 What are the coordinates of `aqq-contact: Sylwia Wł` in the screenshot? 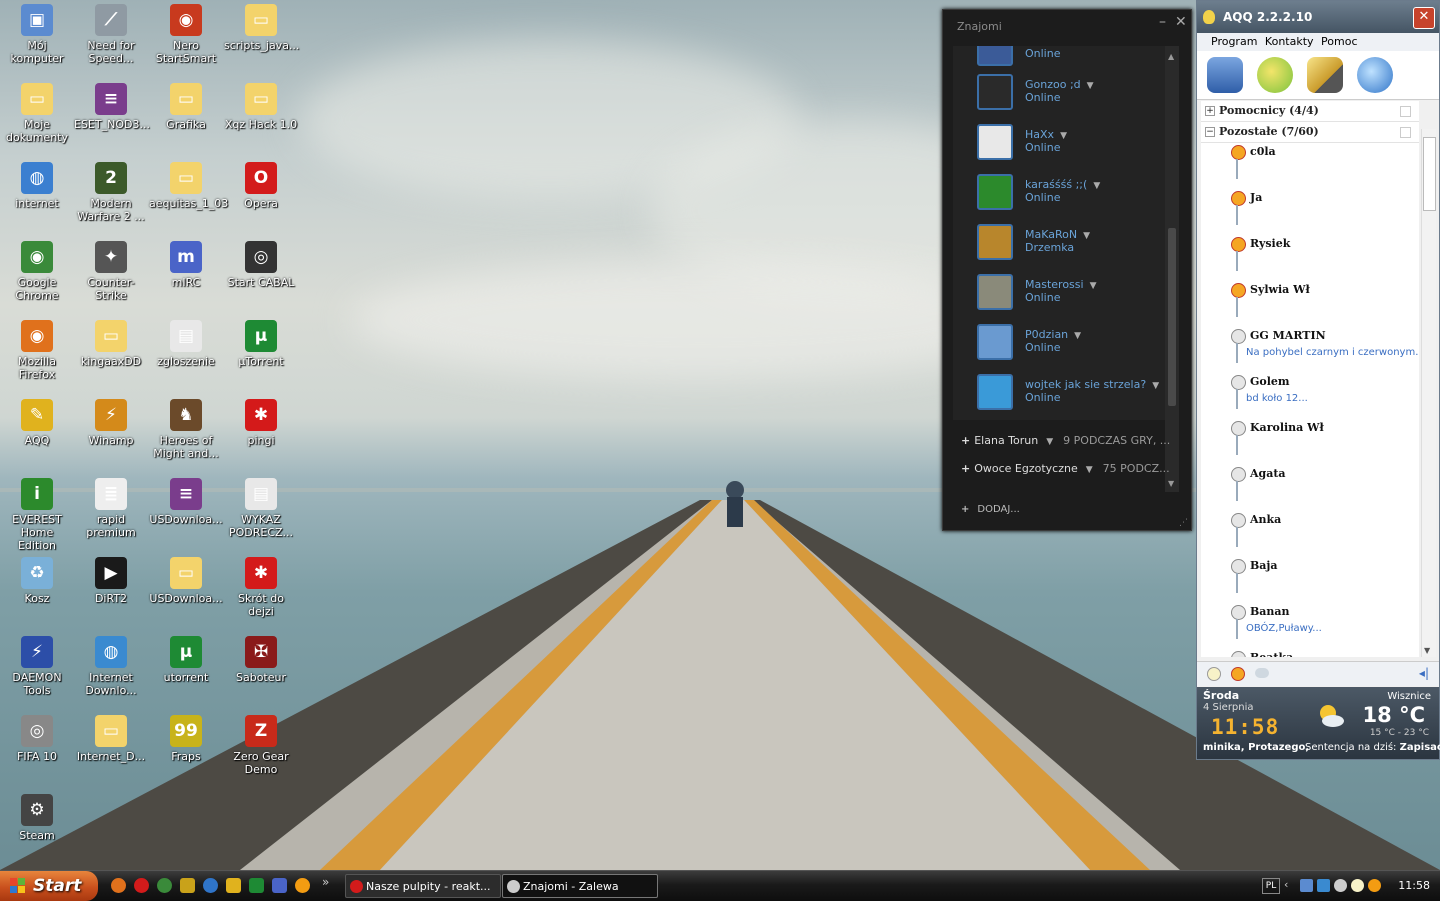 It's located at (1310, 304).